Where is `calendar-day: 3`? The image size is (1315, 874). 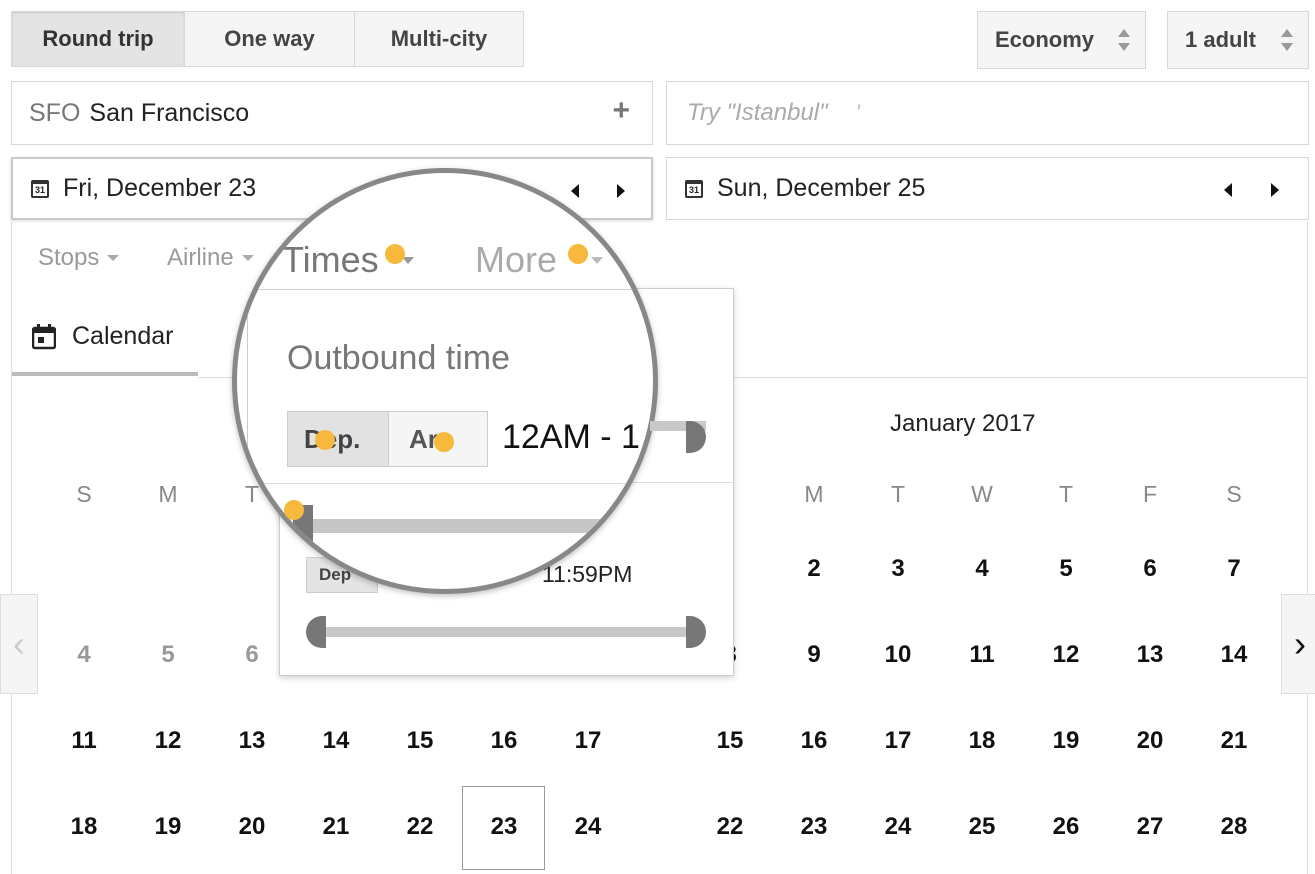 calendar-day: 3 is located at coordinates (898, 569).